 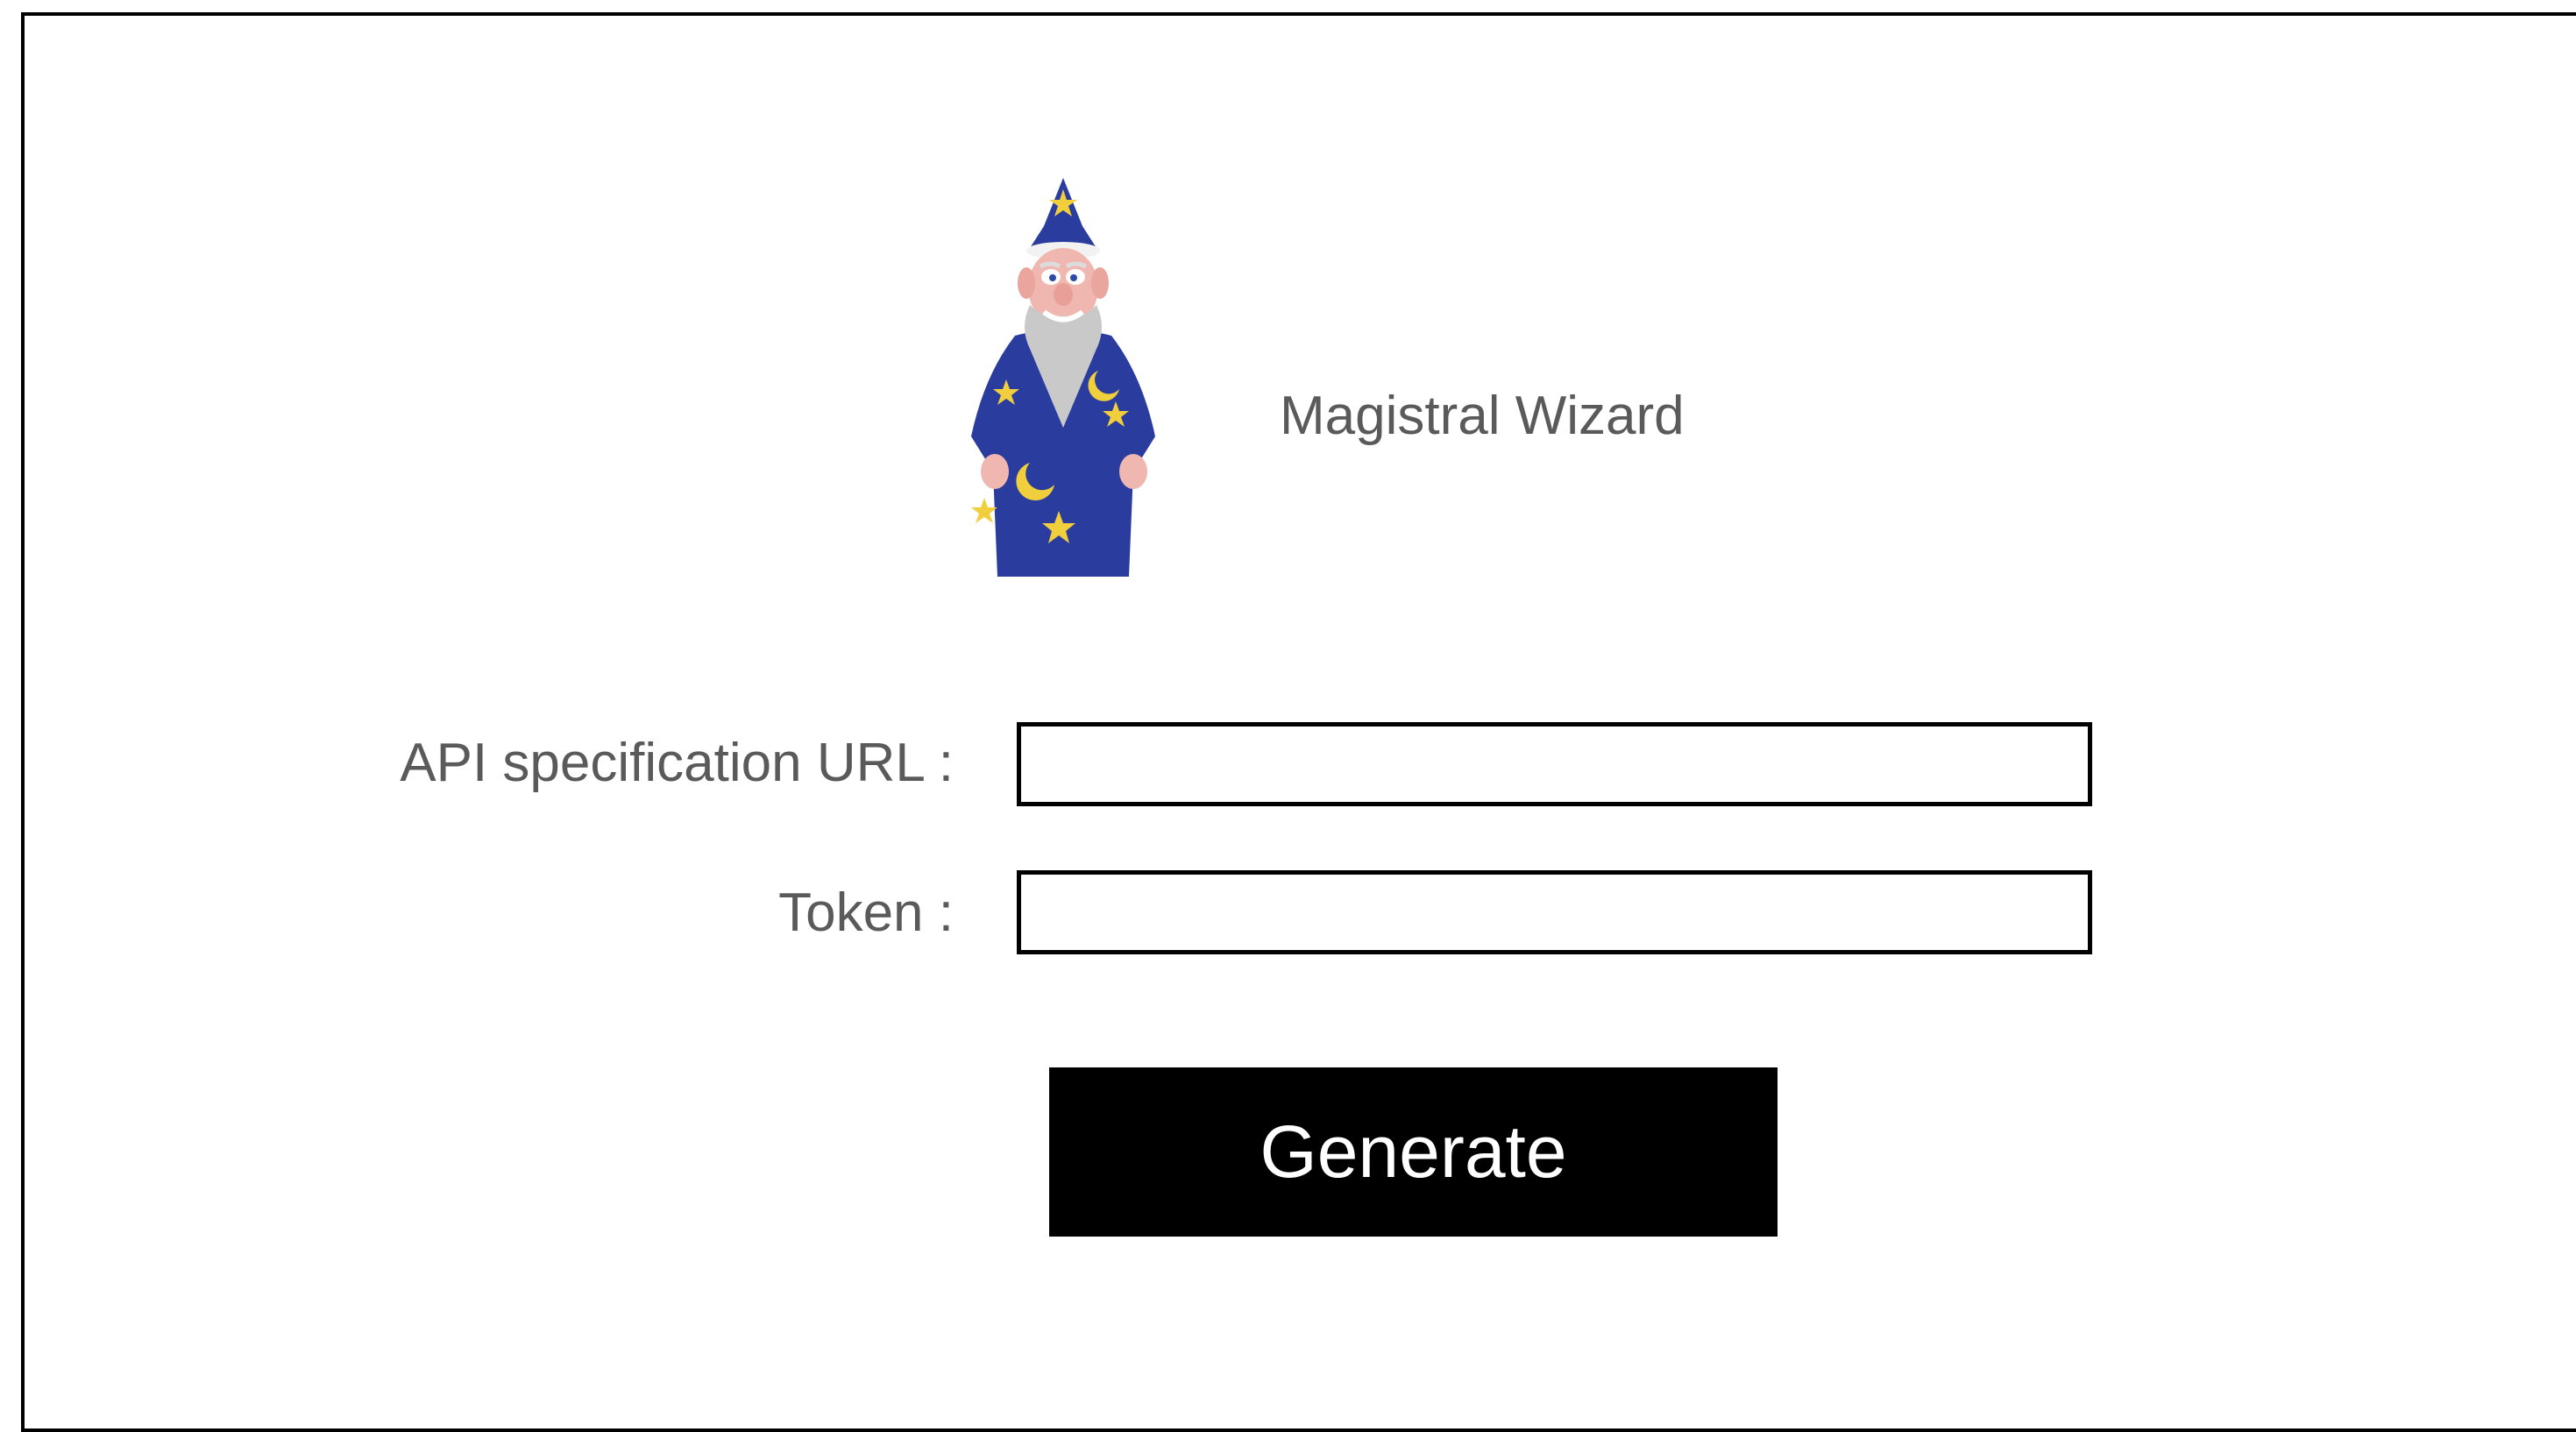 I want to click on generate-button: Generate, so click(x=1413, y=1152).